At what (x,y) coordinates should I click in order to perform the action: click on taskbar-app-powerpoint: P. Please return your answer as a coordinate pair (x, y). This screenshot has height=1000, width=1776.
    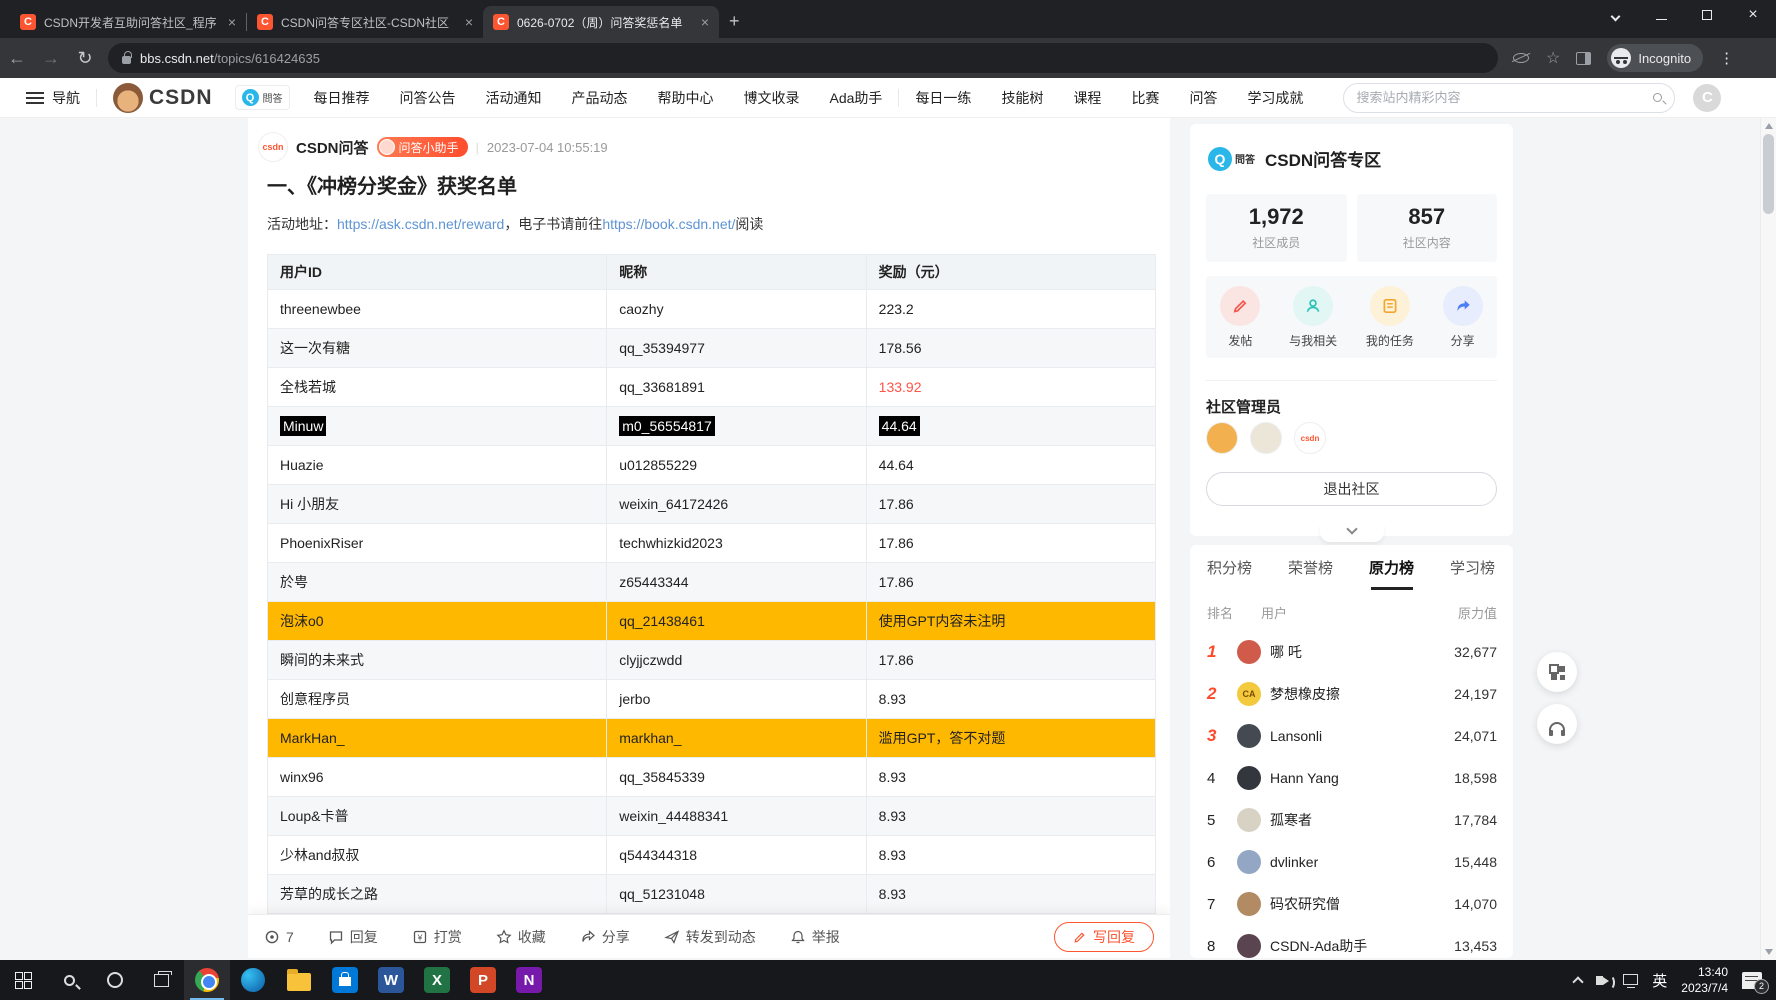
    Looking at the image, I should click on (483, 980).